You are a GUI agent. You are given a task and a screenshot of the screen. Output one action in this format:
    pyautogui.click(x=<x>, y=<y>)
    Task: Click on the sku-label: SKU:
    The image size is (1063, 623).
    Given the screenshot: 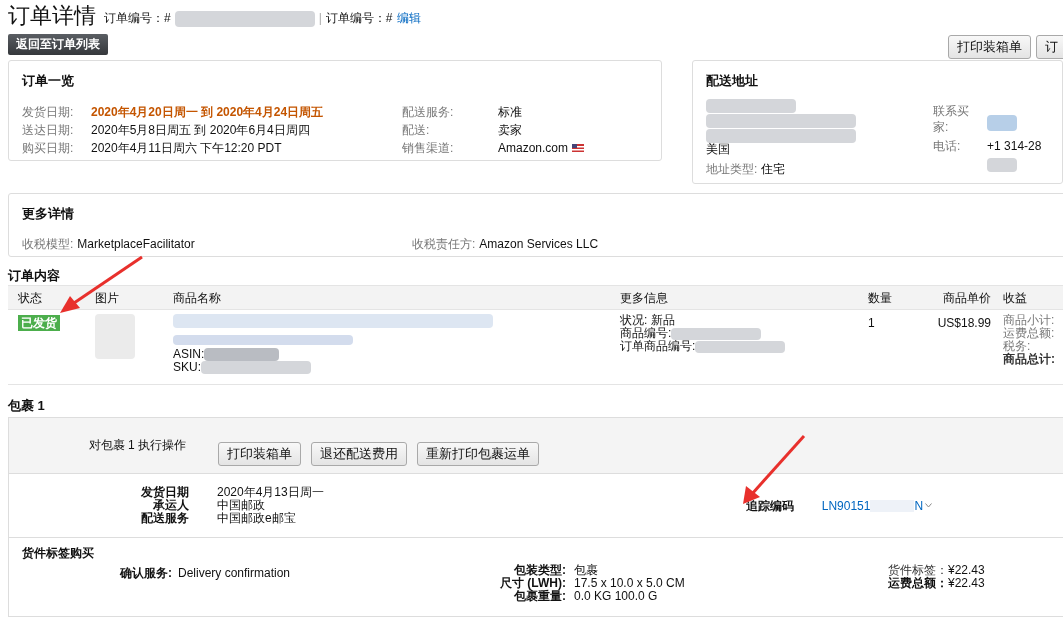 What is the action you would take?
    pyautogui.click(x=187, y=367)
    